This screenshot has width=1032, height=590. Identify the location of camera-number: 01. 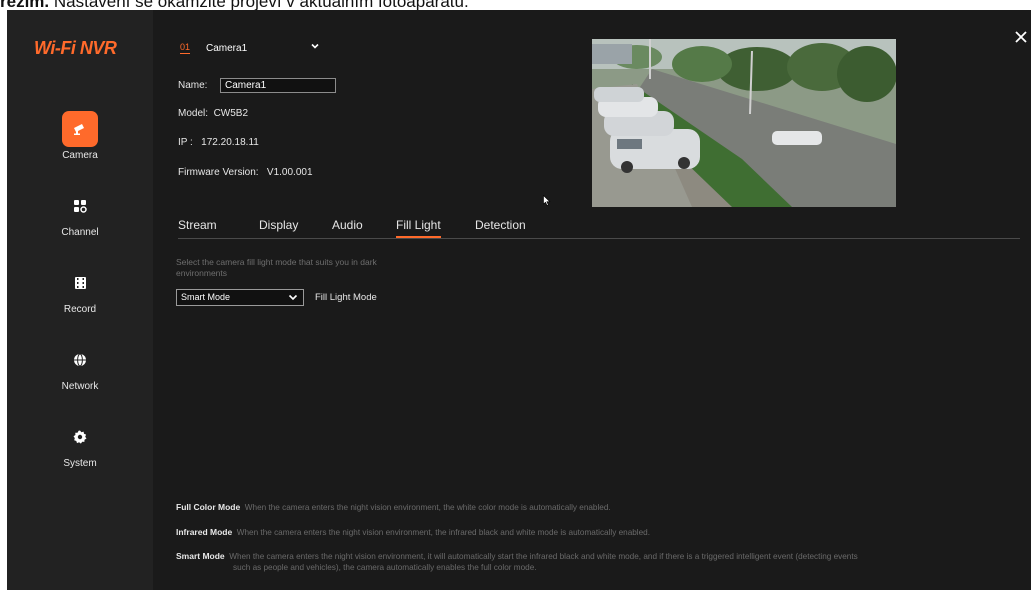
(185, 48).